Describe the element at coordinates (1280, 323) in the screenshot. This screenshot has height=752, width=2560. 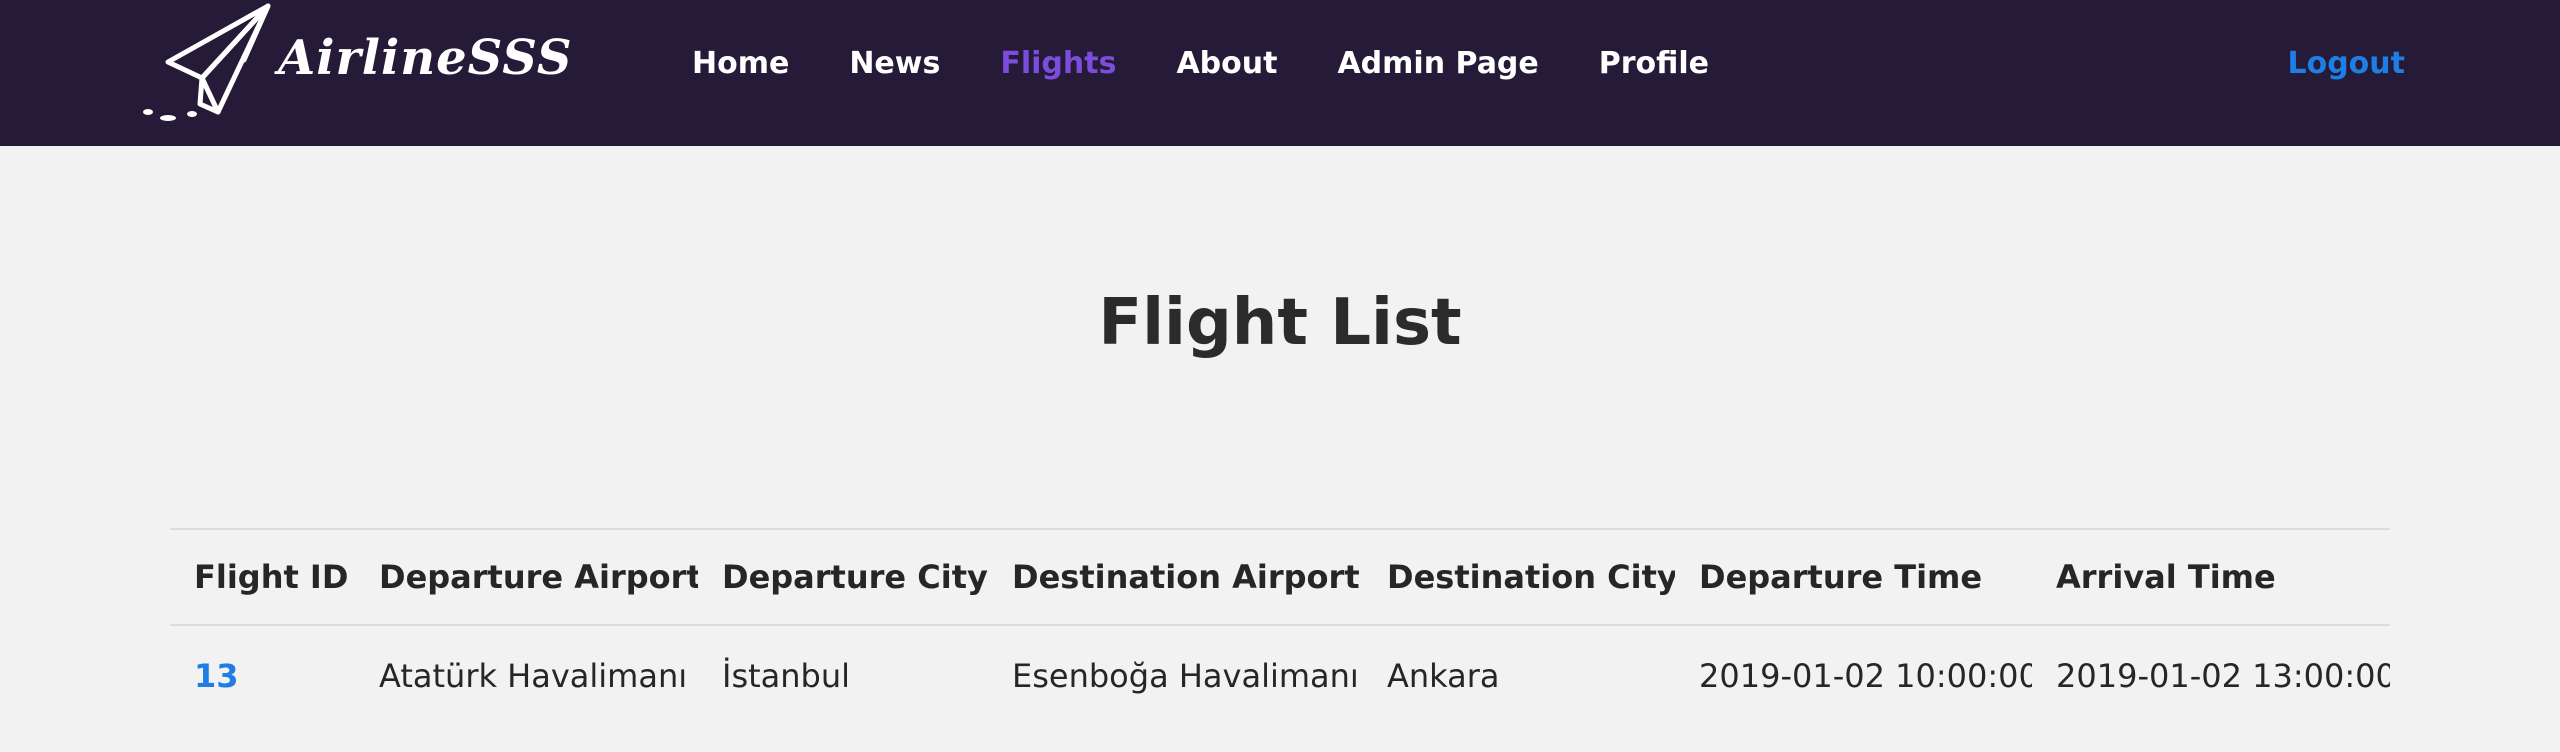
I see `page-title: Flight List` at that location.